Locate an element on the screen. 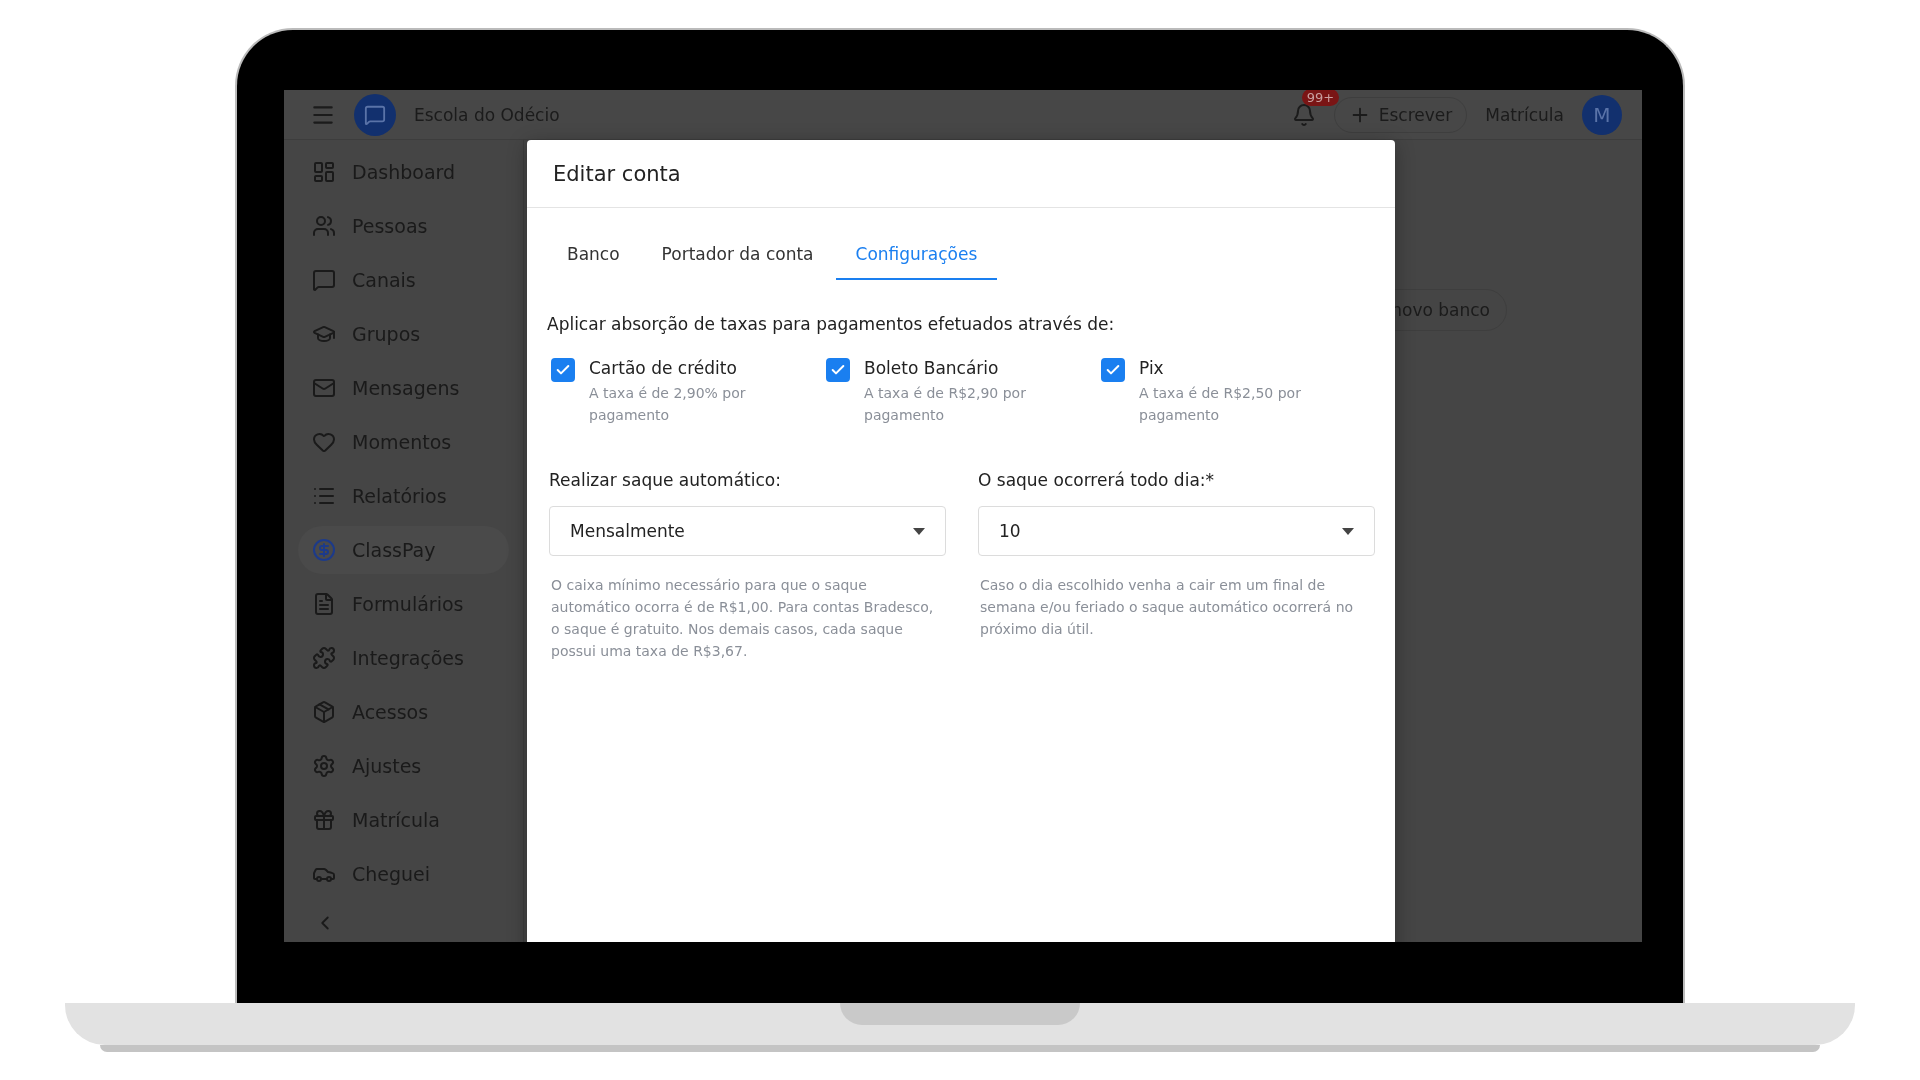  dashboard-icon is located at coordinates (324, 172).